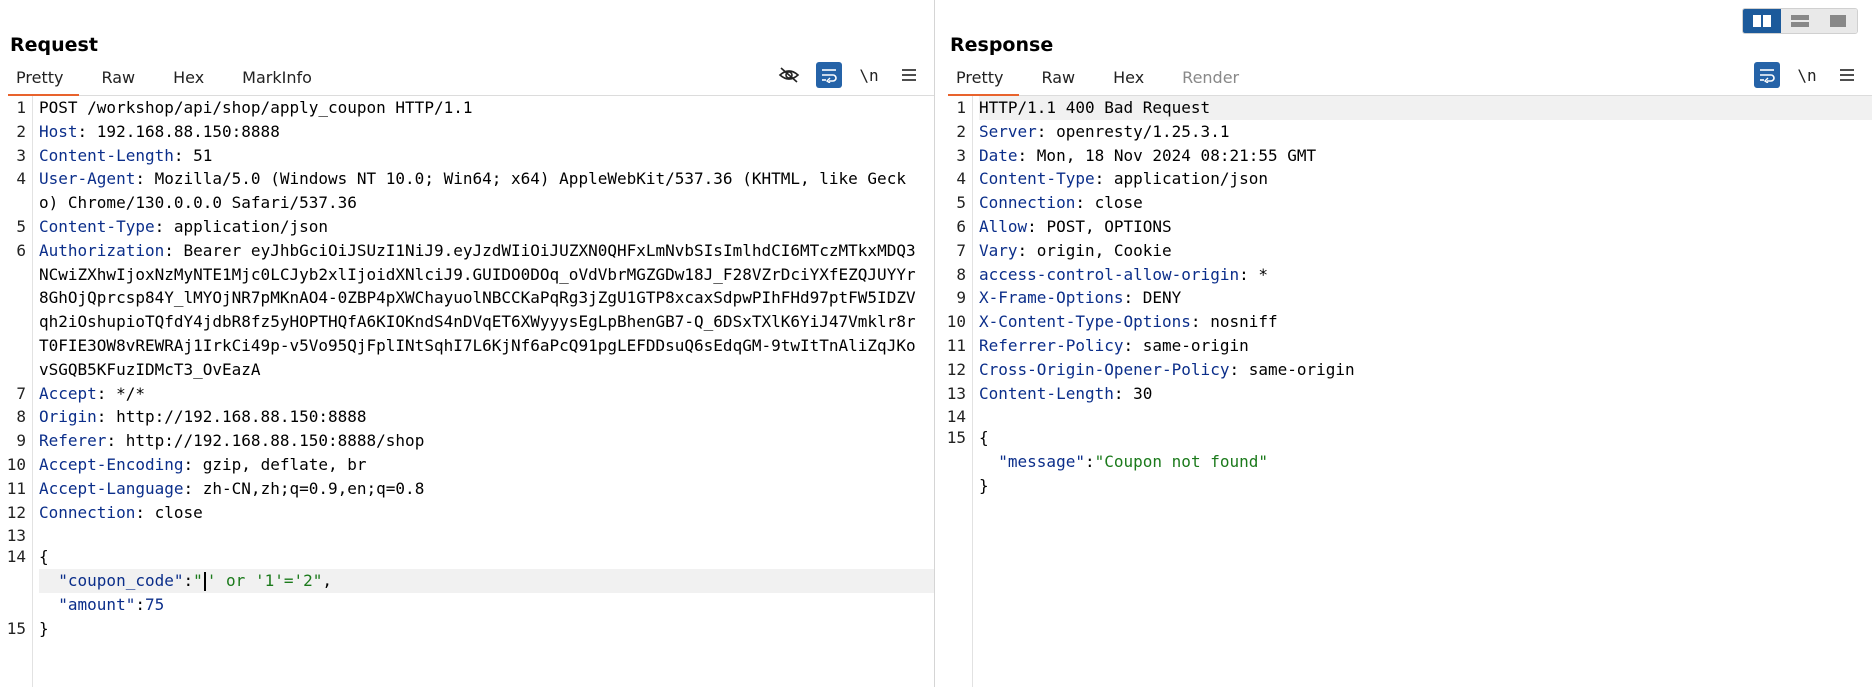 This screenshot has height=687, width=1872. I want to click on message-value: "Coupon not found", so click(1181, 462).